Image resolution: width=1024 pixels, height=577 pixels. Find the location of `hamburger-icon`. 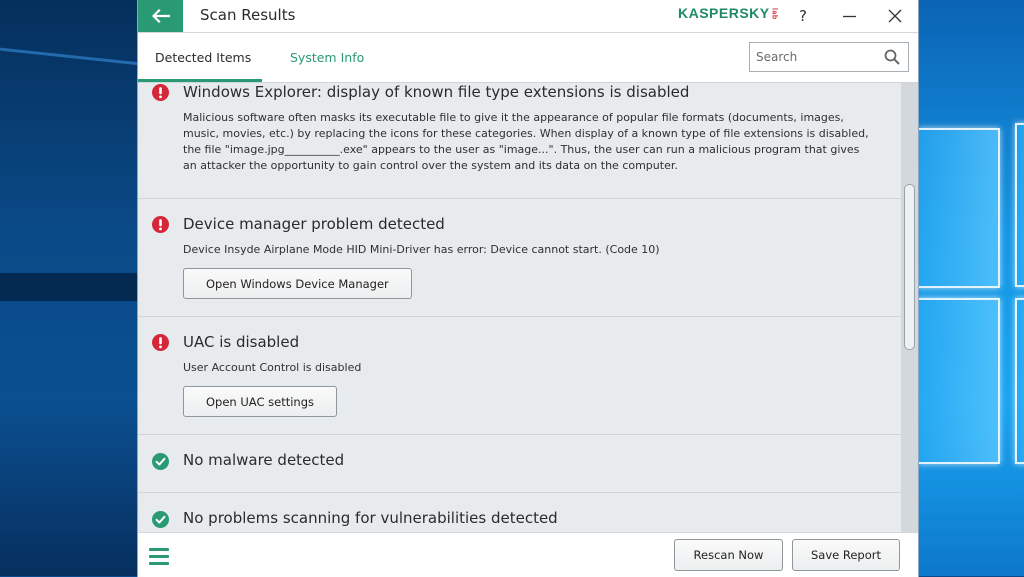

hamburger-icon is located at coordinates (159, 556).